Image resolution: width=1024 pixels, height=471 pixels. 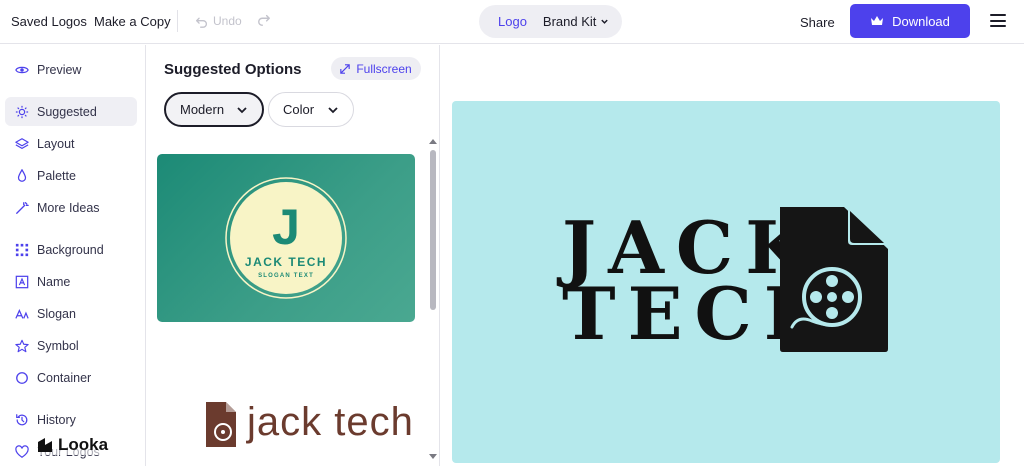 I want to click on color-filter-dropdown: Color, so click(x=311, y=109).